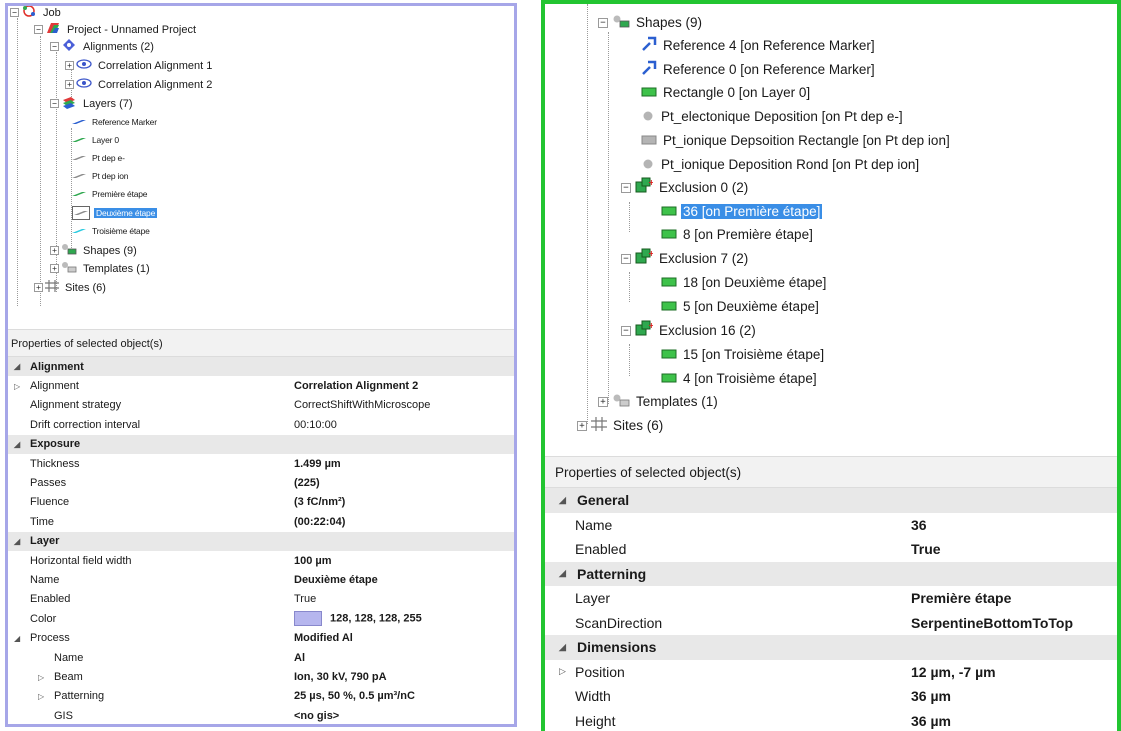  What do you see at coordinates (831, 525) in the screenshot?
I see `property-row: Name 36` at bounding box center [831, 525].